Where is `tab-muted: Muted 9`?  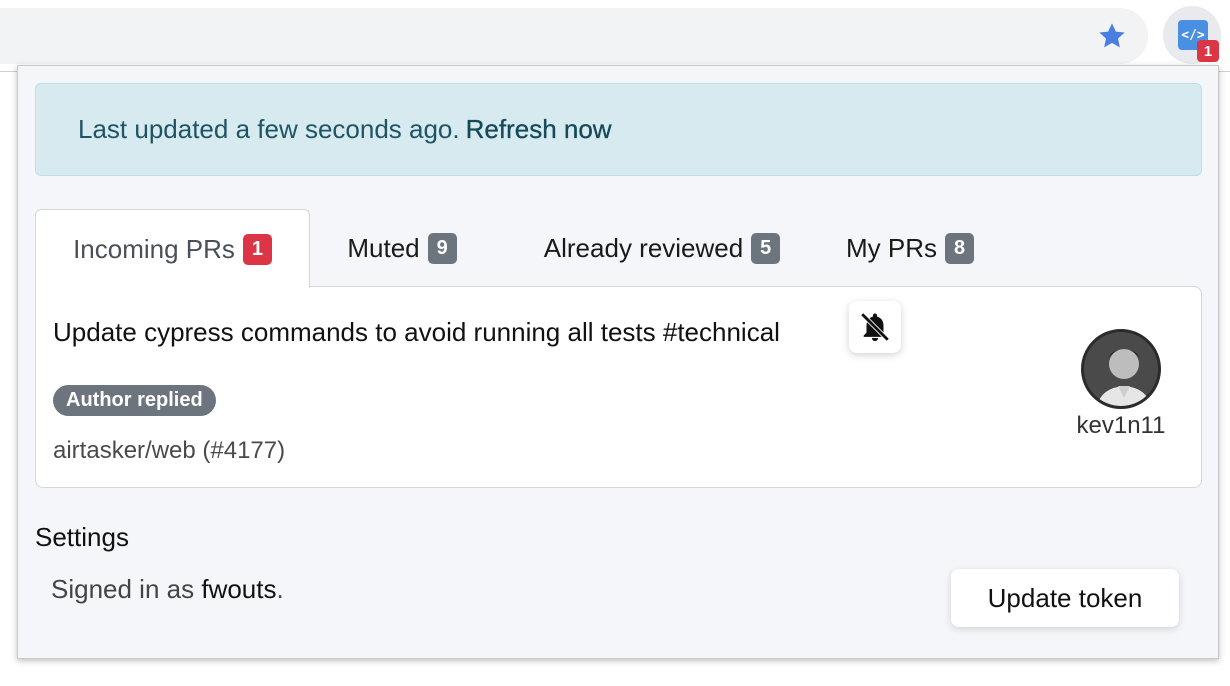 tab-muted: Muted 9 is located at coordinates (402, 248).